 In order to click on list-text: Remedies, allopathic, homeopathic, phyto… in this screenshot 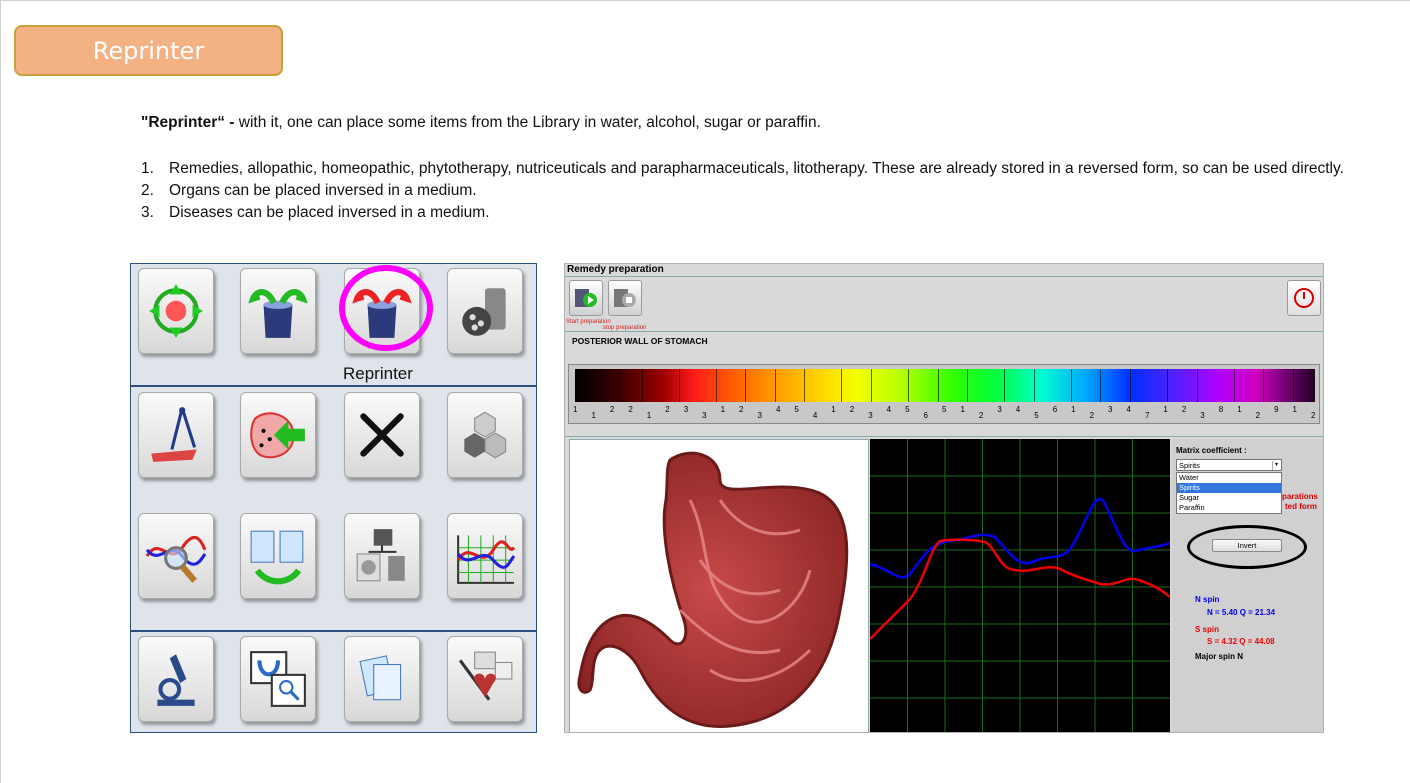, I will do `click(756, 168)`.